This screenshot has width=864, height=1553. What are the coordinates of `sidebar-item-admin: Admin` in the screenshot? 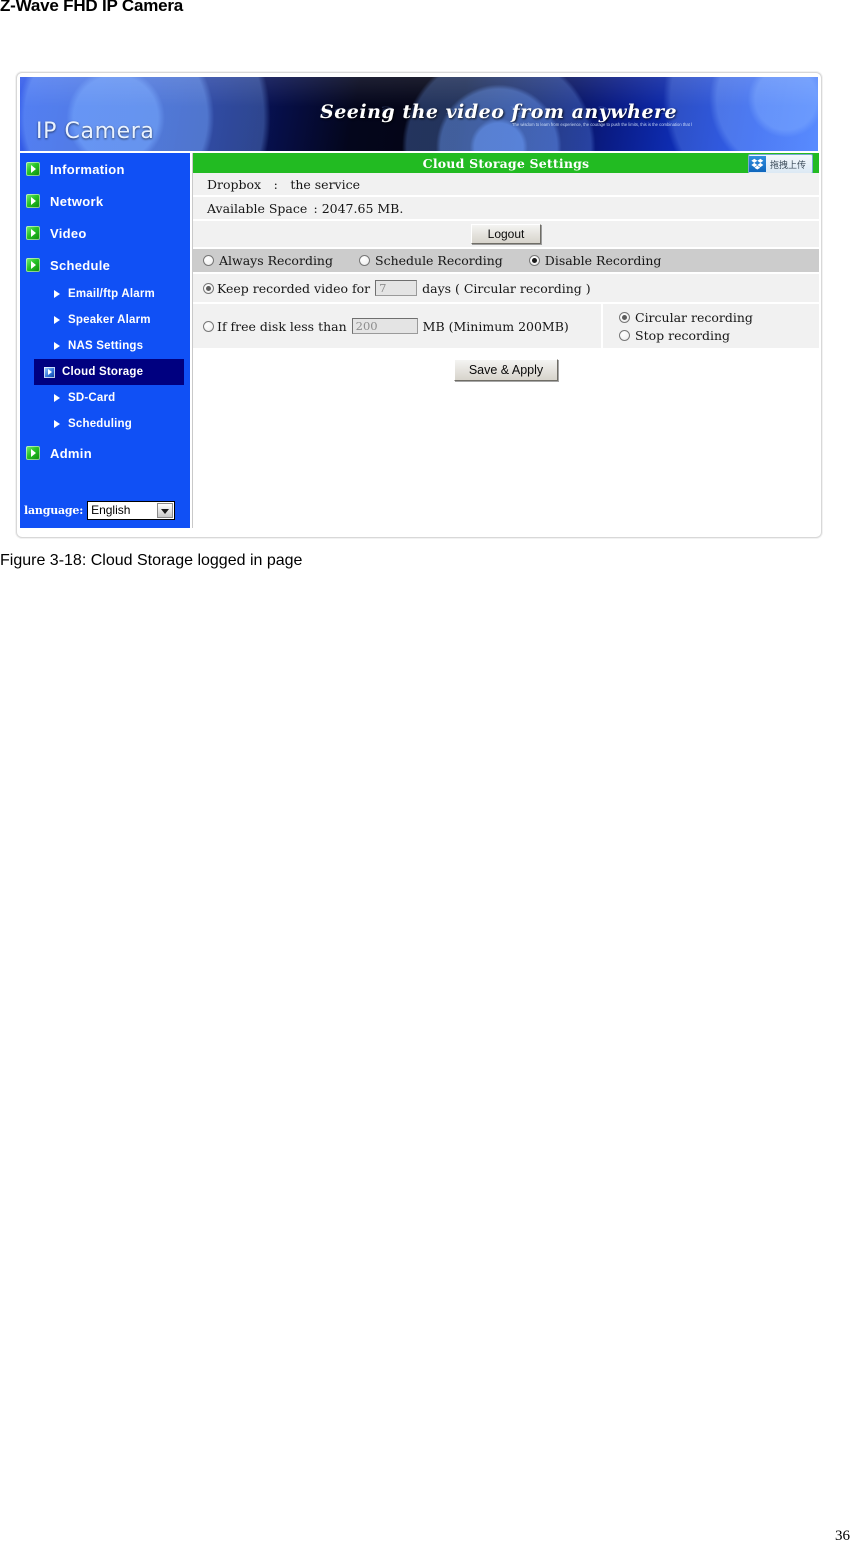 It's located at (105, 453).